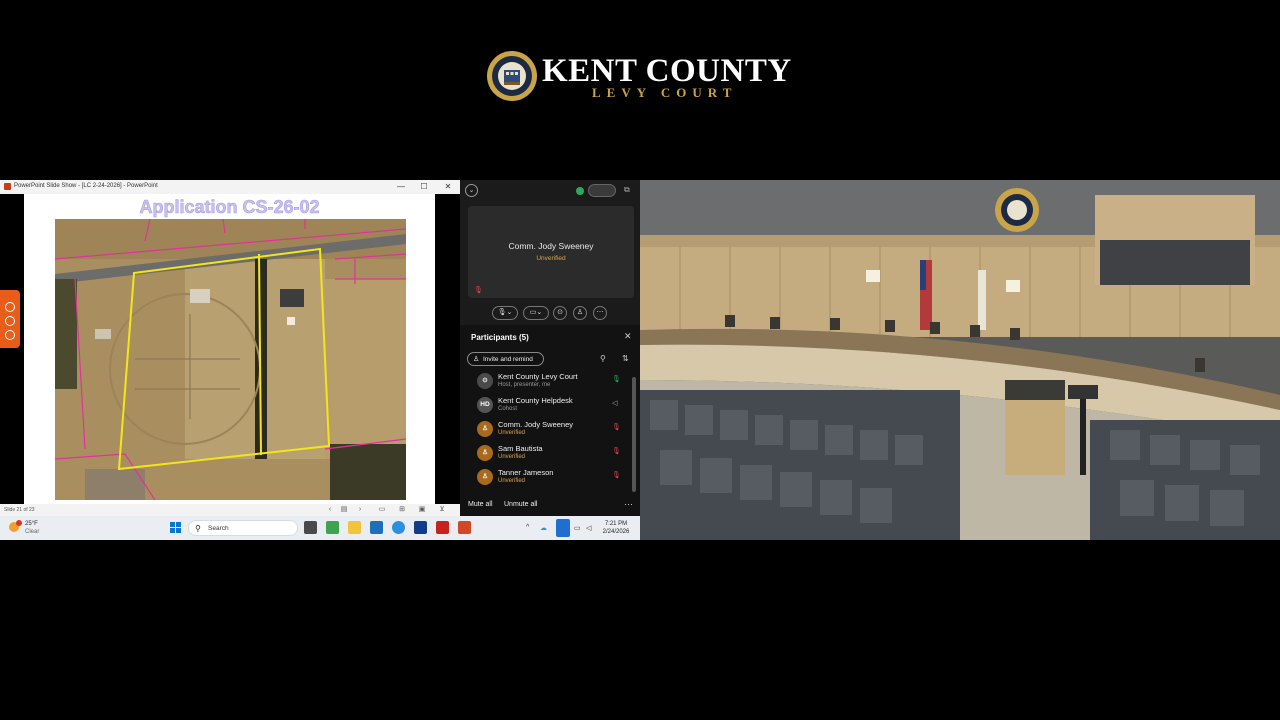 This screenshot has width=1280, height=720. What do you see at coordinates (543, 528) in the screenshot?
I see `onedrive-icon: ☁` at bounding box center [543, 528].